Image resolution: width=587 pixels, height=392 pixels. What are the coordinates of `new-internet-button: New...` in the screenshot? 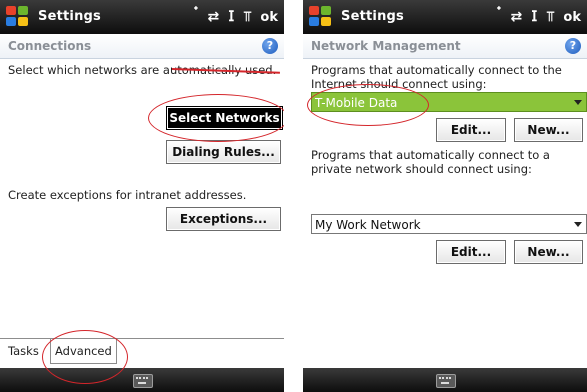 It's located at (548, 130).